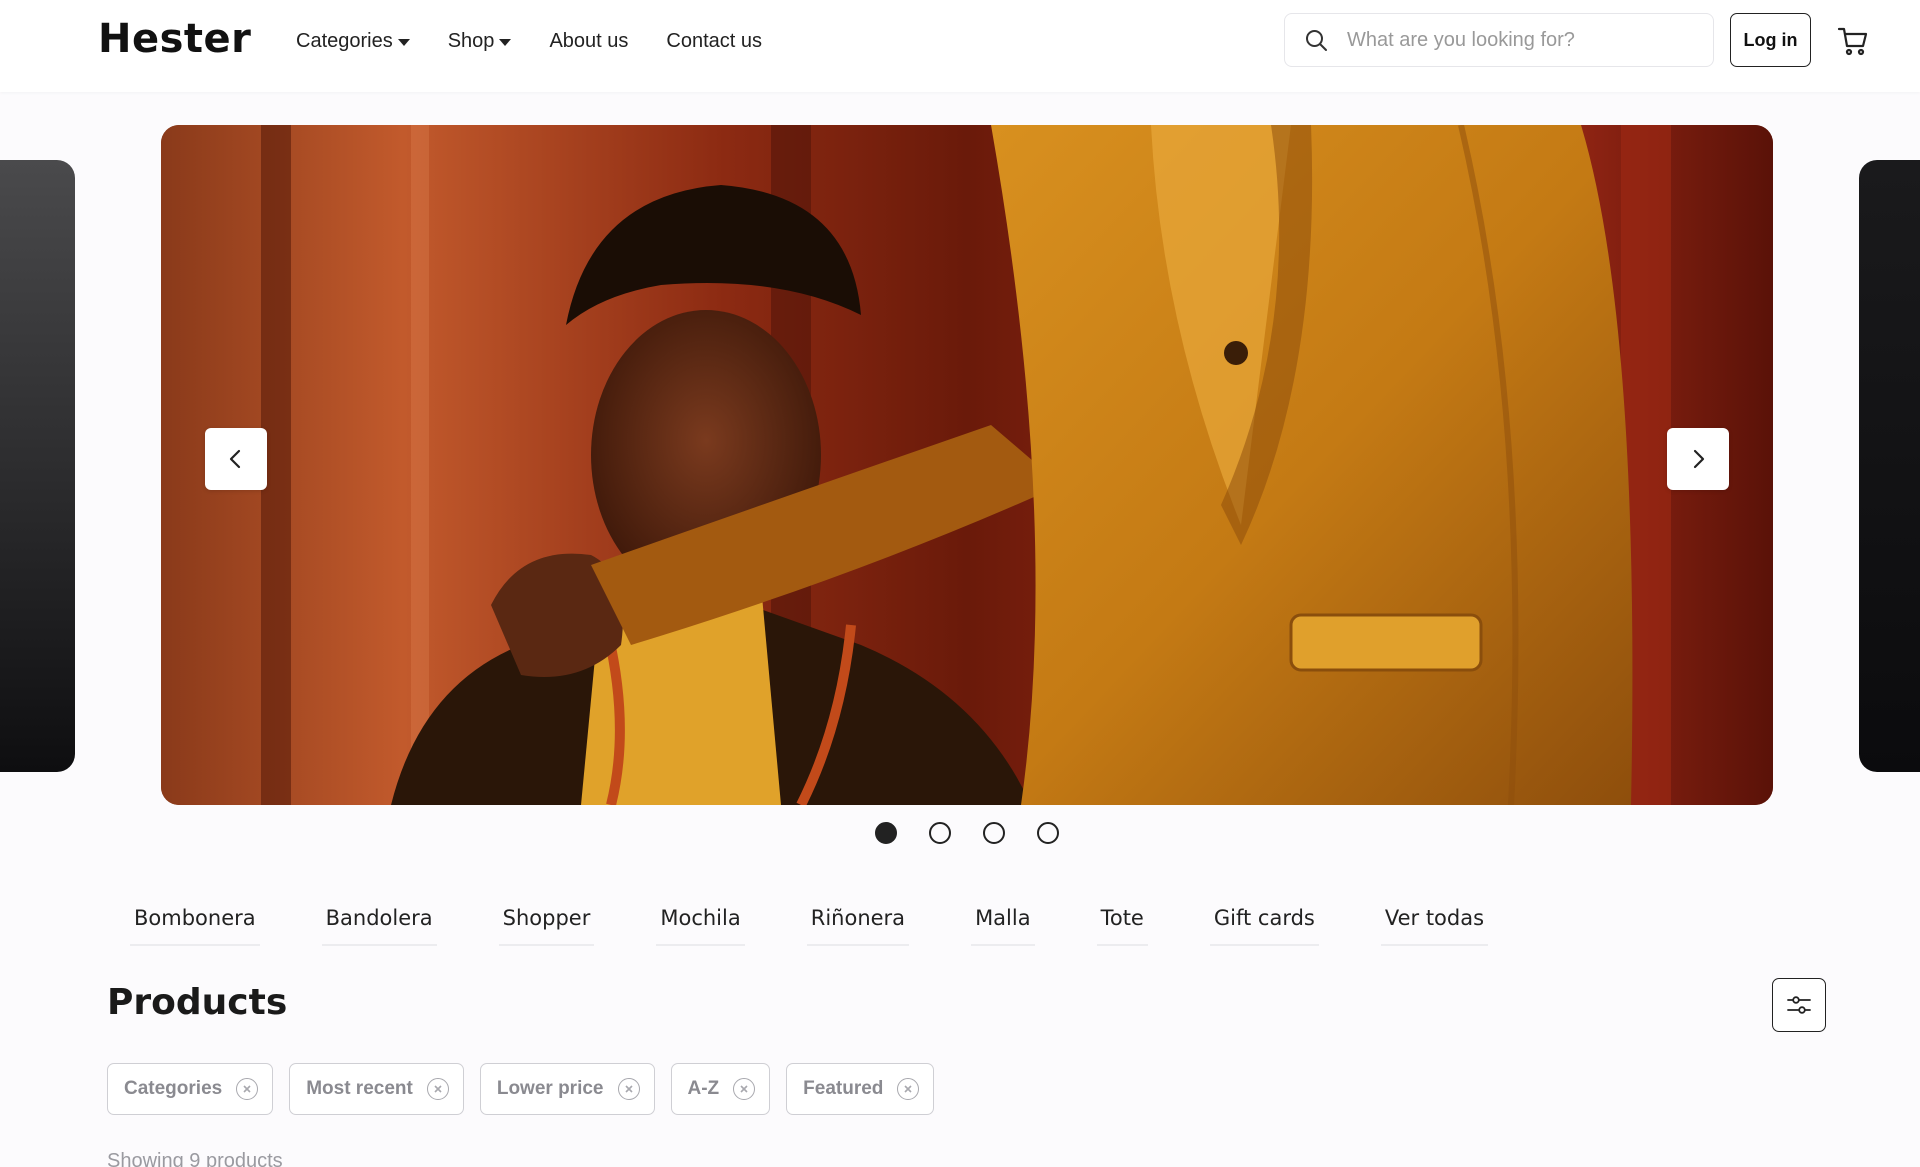  I want to click on filter-chip-label: Categories, so click(173, 1088).